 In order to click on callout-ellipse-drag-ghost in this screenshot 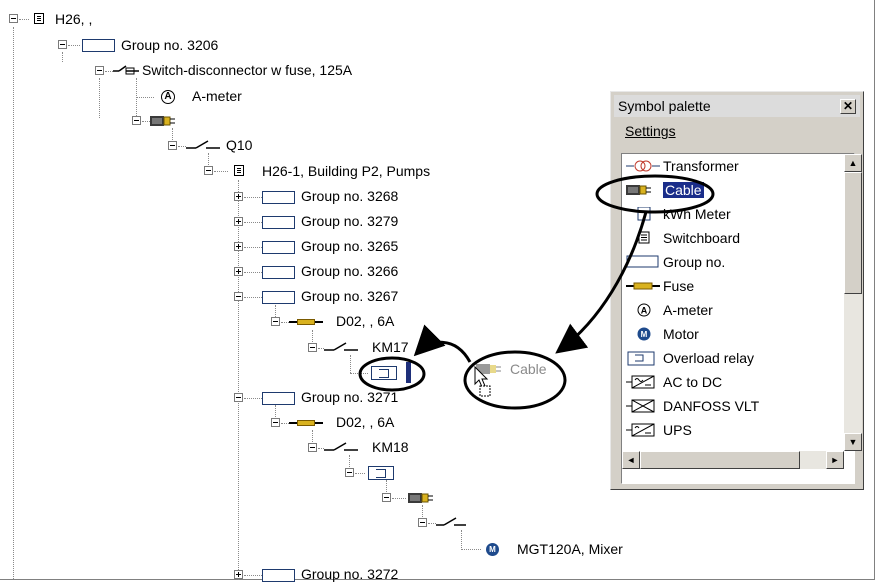, I will do `click(515, 380)`.